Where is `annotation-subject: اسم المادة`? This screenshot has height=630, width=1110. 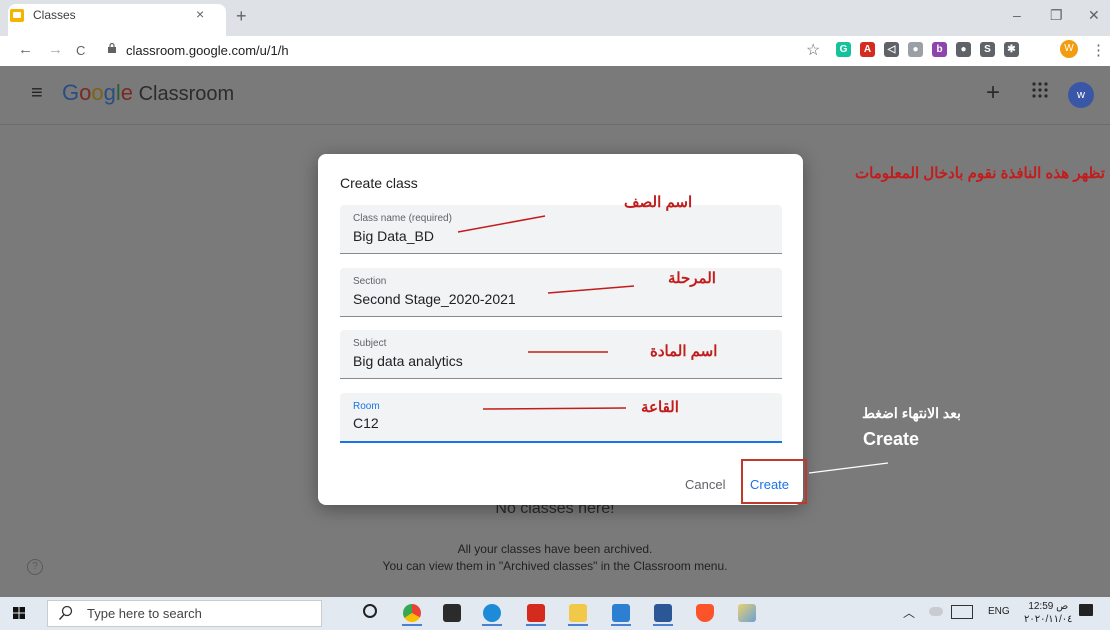 annotation-subject: اسم المادة is located at coordinates (684, 351).